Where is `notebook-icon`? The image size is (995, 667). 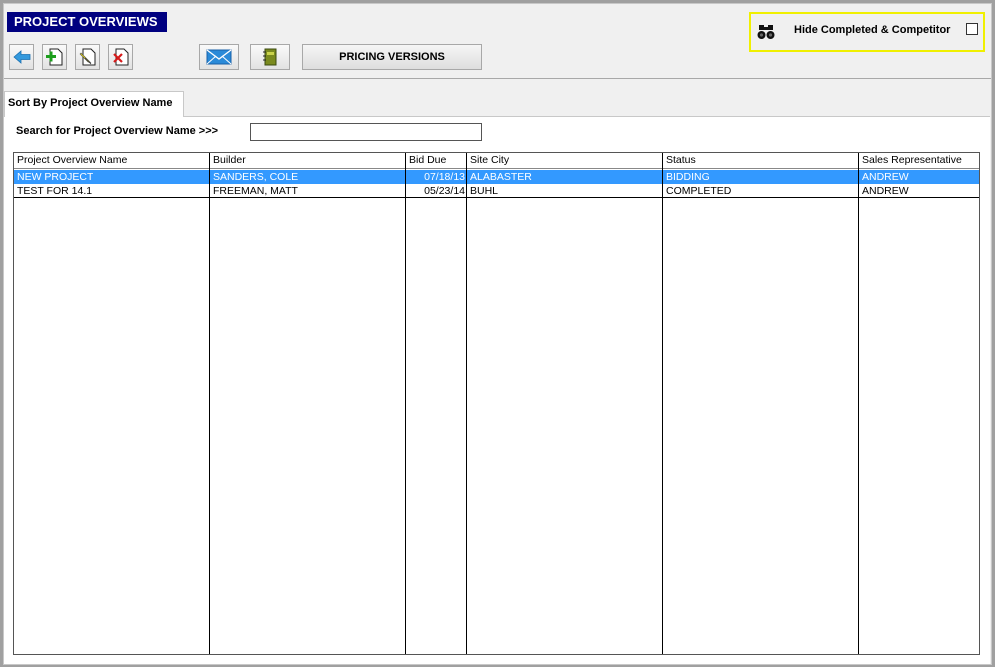
notebook-icon is located at coordinates (270, 57).